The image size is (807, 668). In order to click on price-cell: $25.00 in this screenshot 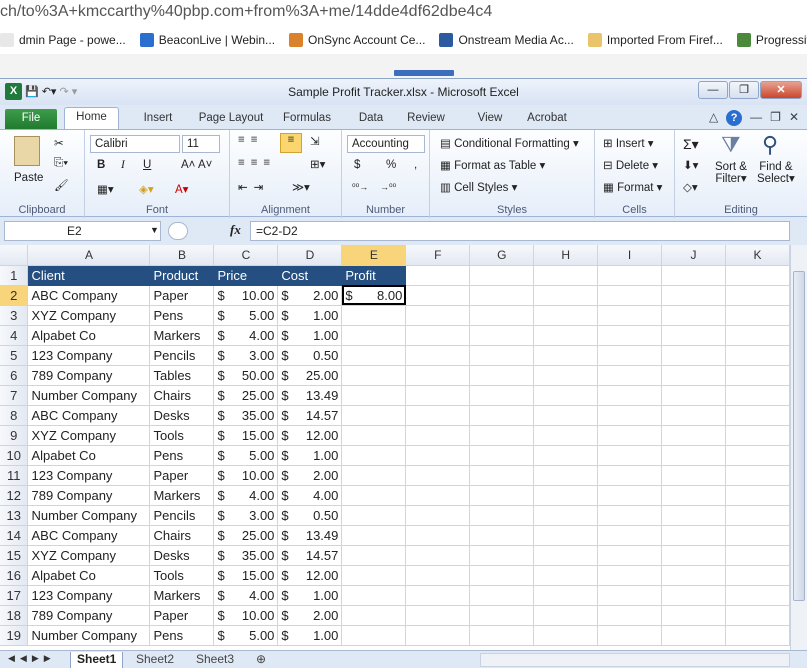, I will do `click(246, 535)`.